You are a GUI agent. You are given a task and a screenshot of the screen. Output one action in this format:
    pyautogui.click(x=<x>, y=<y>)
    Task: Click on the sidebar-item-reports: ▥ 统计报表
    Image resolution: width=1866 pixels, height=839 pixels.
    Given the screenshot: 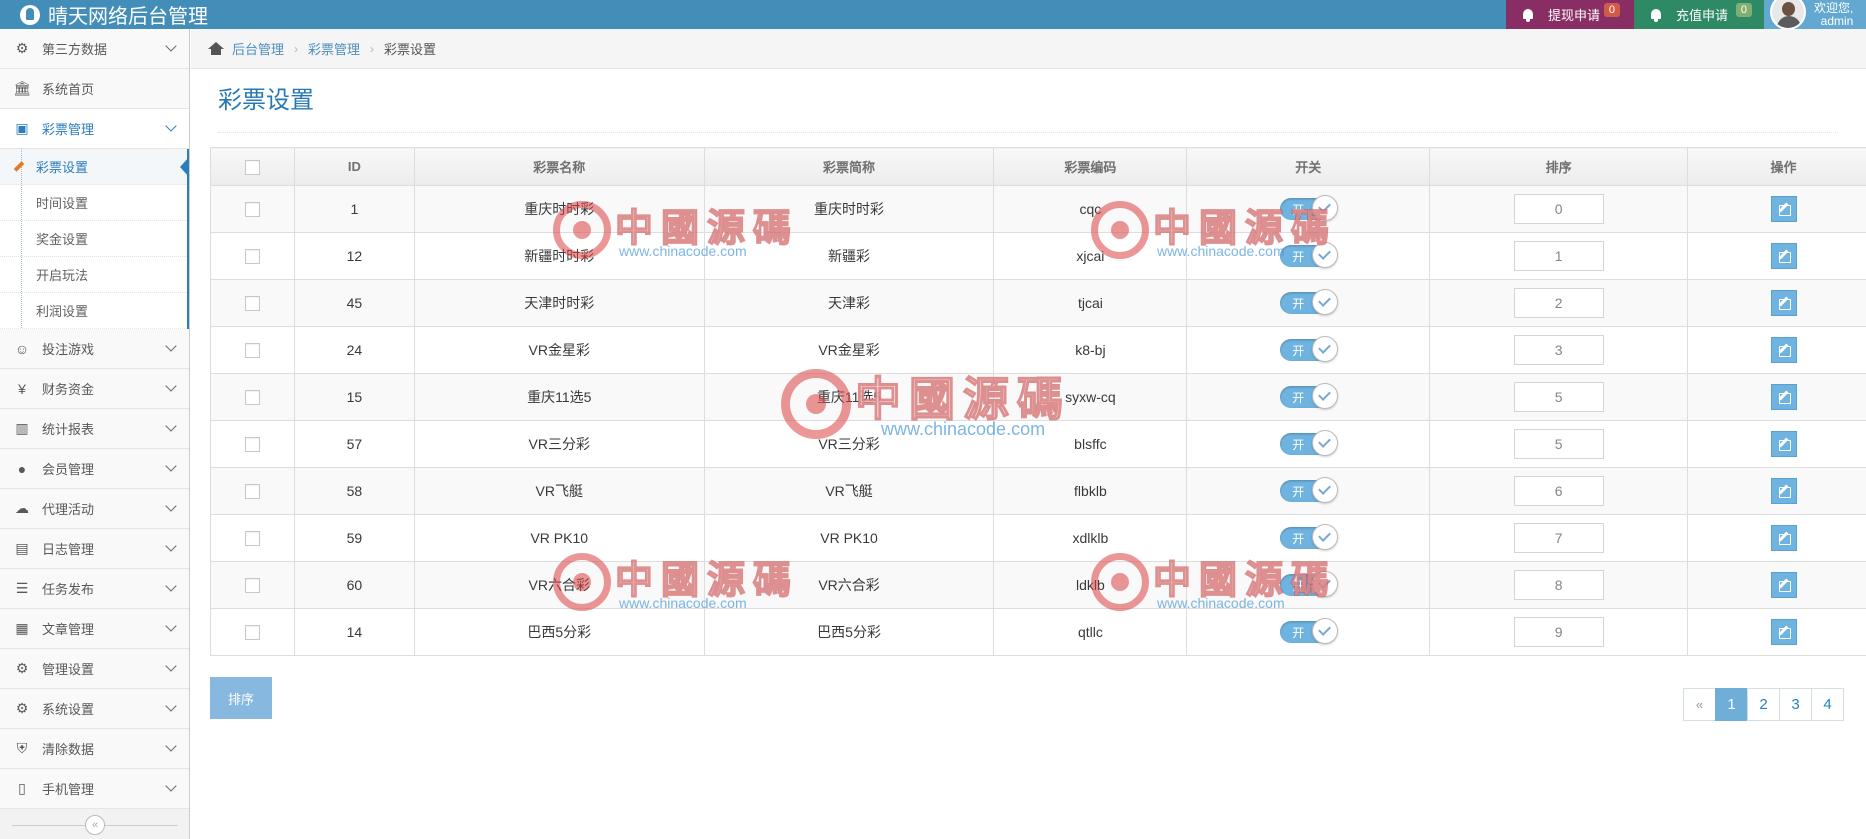 What is the action you would take?
    pyautogui.click(x=94, y=429)
    